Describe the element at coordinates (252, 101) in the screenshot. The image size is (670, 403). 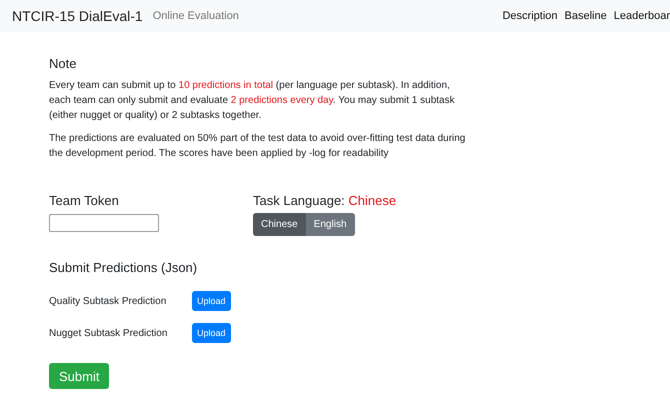
I see `note-paragraph: Every team can submit up to 10 predictions in total (per language per subtask). In addition, each team can only submit and evaluate 2 predictions every day. You may submit 1 subtask (either nugget or quality) or 2 subtasks together.` at that location.